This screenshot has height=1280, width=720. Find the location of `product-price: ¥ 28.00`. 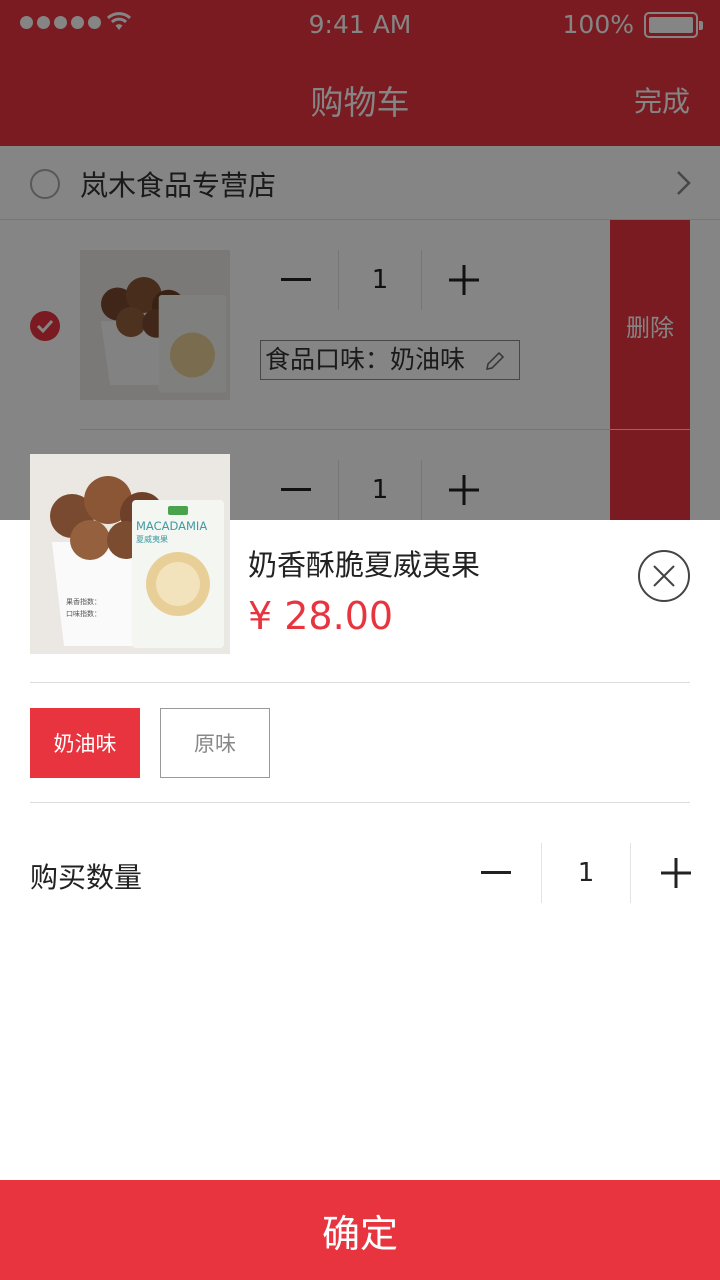

product-price: ¥ 28.00 is located at coordinates (321, 616).